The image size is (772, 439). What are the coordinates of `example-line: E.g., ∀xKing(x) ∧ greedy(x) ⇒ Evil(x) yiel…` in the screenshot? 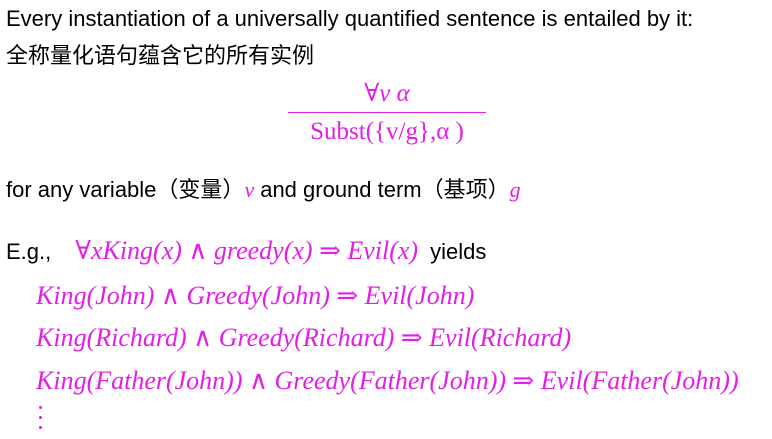 It's located at (246, 251).